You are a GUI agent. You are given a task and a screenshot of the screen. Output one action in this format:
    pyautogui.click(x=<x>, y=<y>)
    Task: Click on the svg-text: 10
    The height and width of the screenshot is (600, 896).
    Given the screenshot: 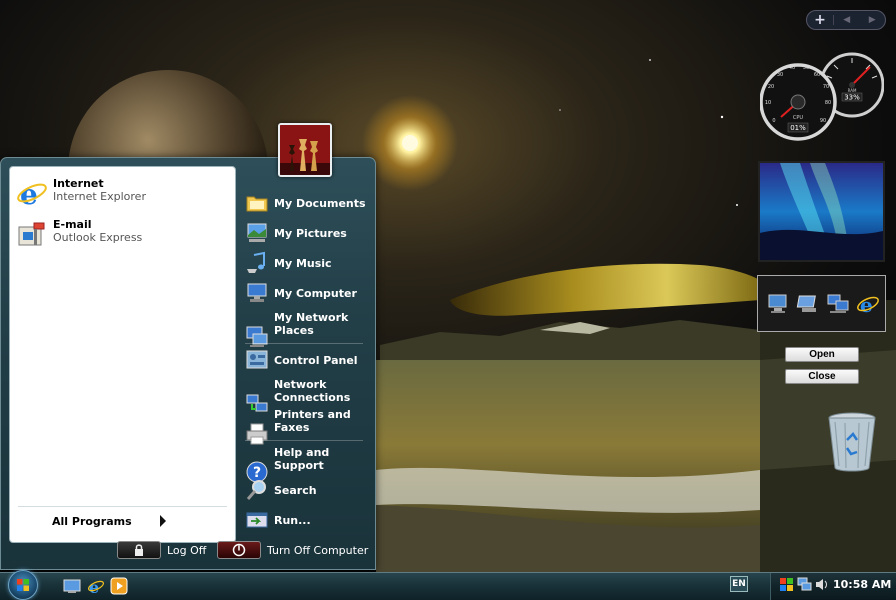 What is the action you would take?
    pyautogui.click(x=768, y=103)
    